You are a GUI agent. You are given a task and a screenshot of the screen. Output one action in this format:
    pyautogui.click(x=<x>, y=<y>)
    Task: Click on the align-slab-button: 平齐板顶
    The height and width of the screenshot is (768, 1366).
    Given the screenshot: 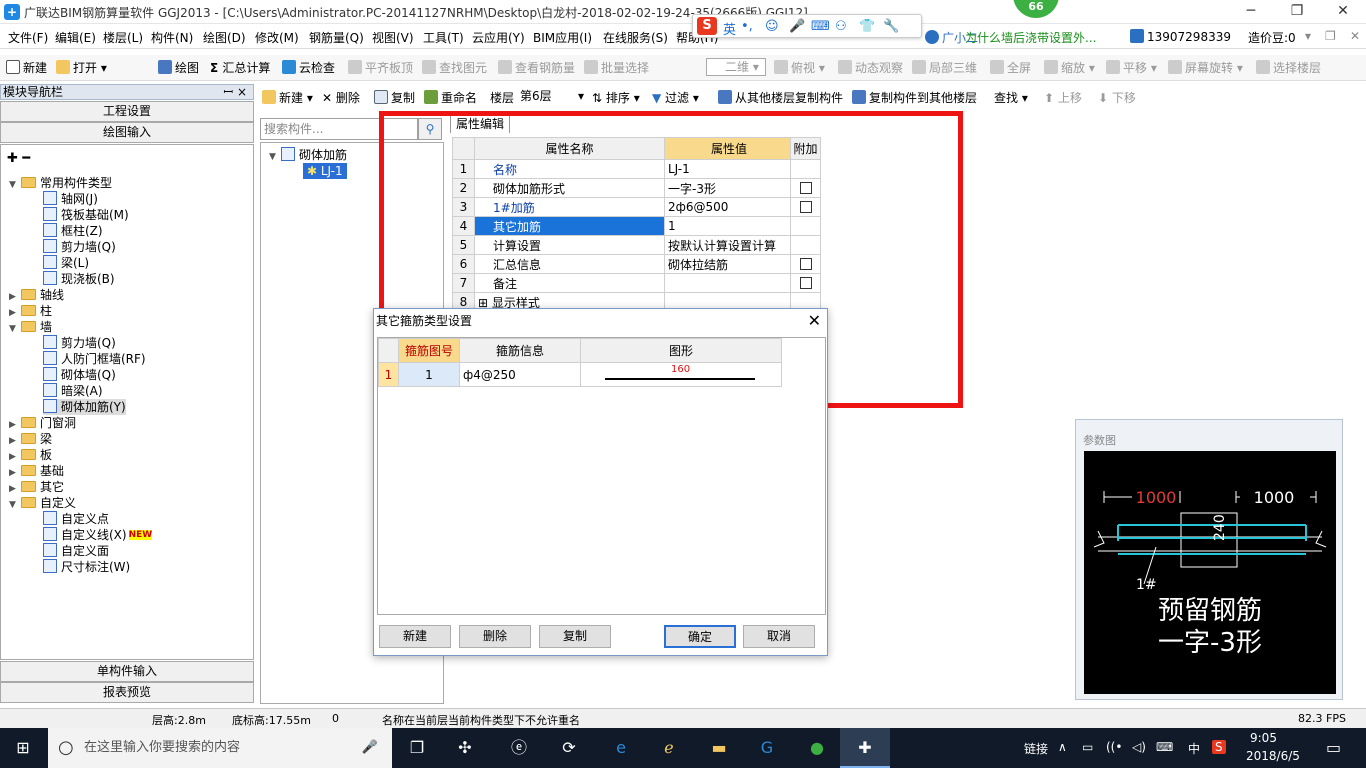 What is the action you would take?
    pyautogui.click(x=380, y=67)
    